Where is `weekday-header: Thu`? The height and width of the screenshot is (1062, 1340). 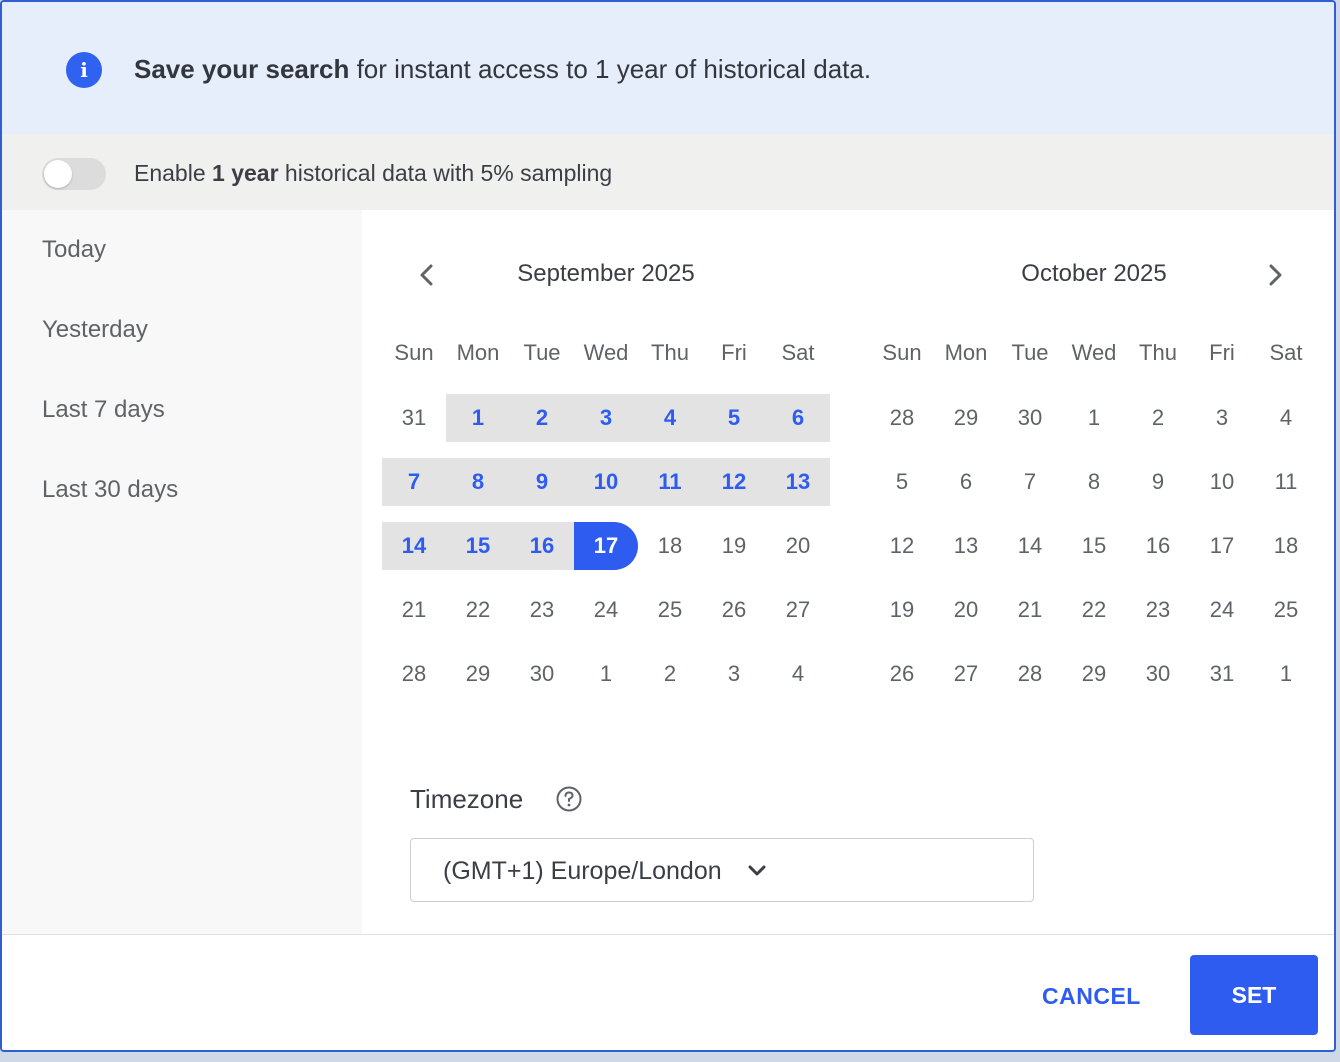
weekday-header: Thu is located at coordinates (1158, 352).